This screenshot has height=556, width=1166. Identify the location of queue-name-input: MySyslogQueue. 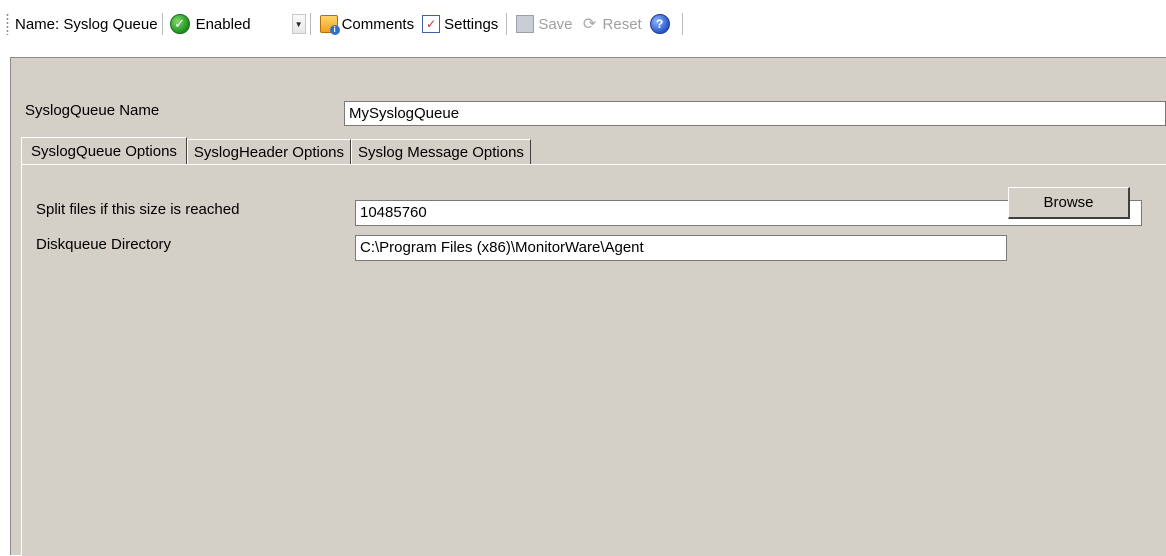
(755, 113).